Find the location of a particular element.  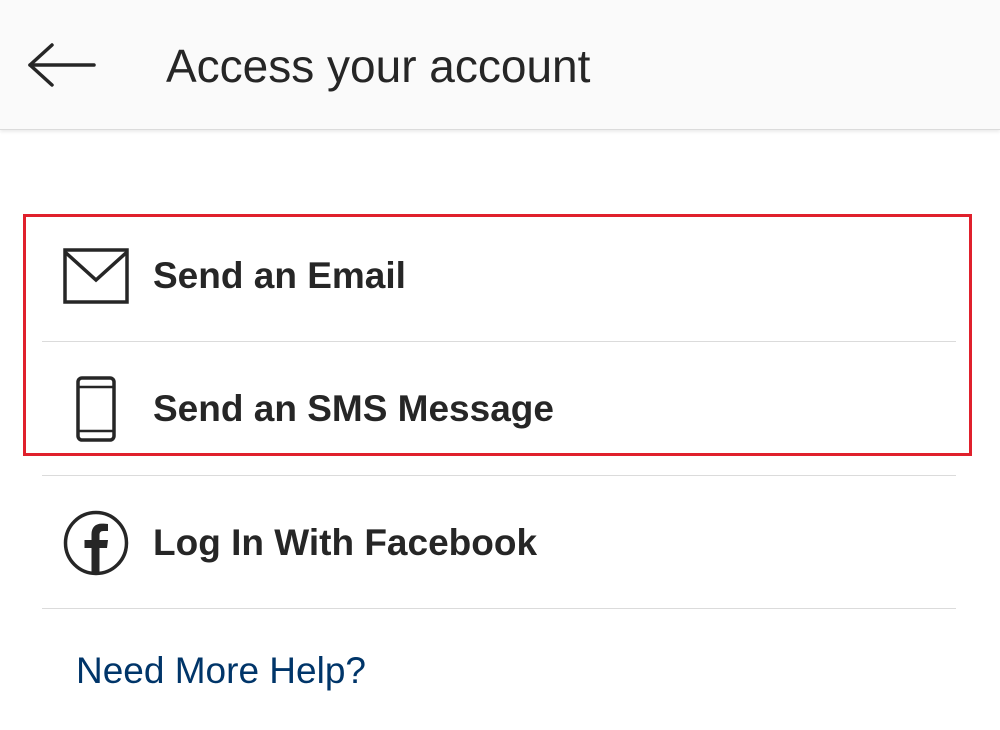

send-sms-label: Send an SMS Message is located at coordinates (353, 408).